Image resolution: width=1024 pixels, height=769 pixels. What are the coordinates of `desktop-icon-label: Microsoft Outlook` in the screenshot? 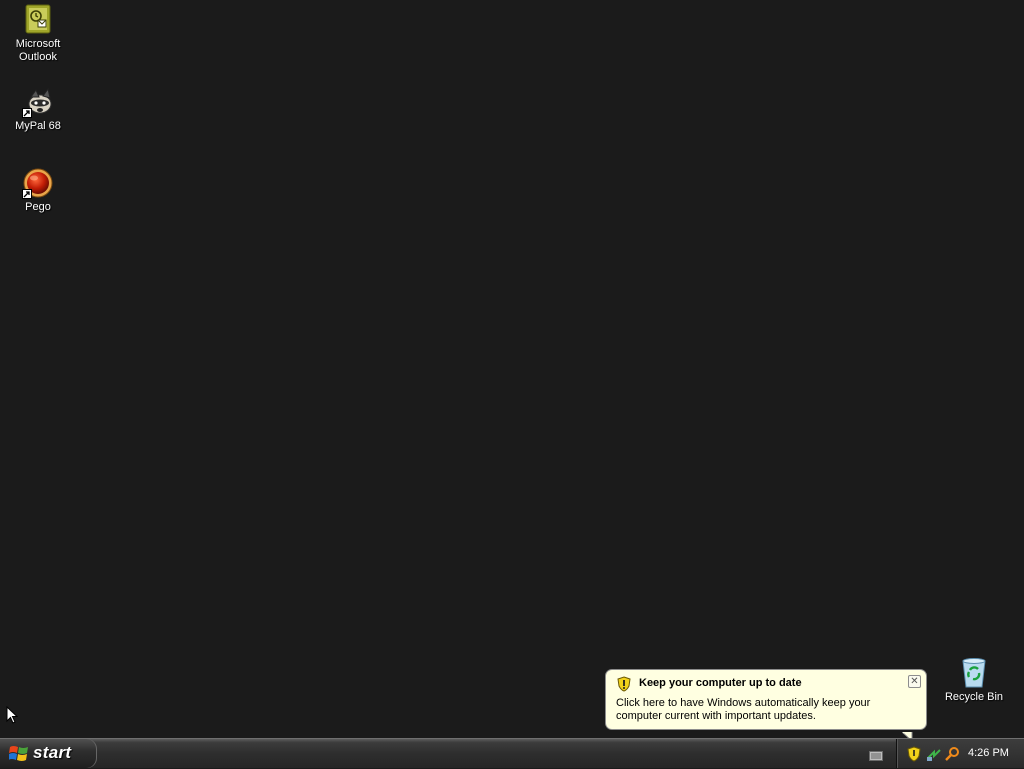 It's located at (38, 50).